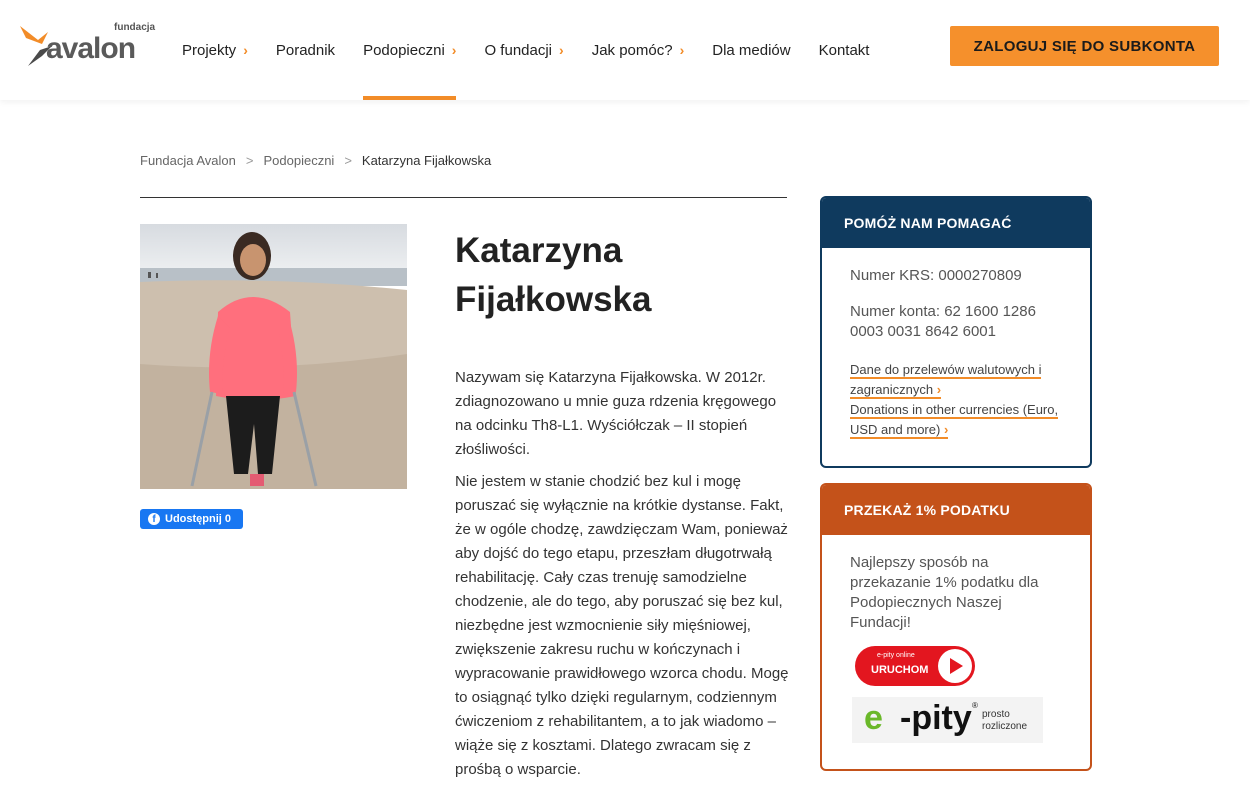 This screenshot has width=1250, height=808. I want to click on nav-label: Jak pomóc?, so click(632, 50).